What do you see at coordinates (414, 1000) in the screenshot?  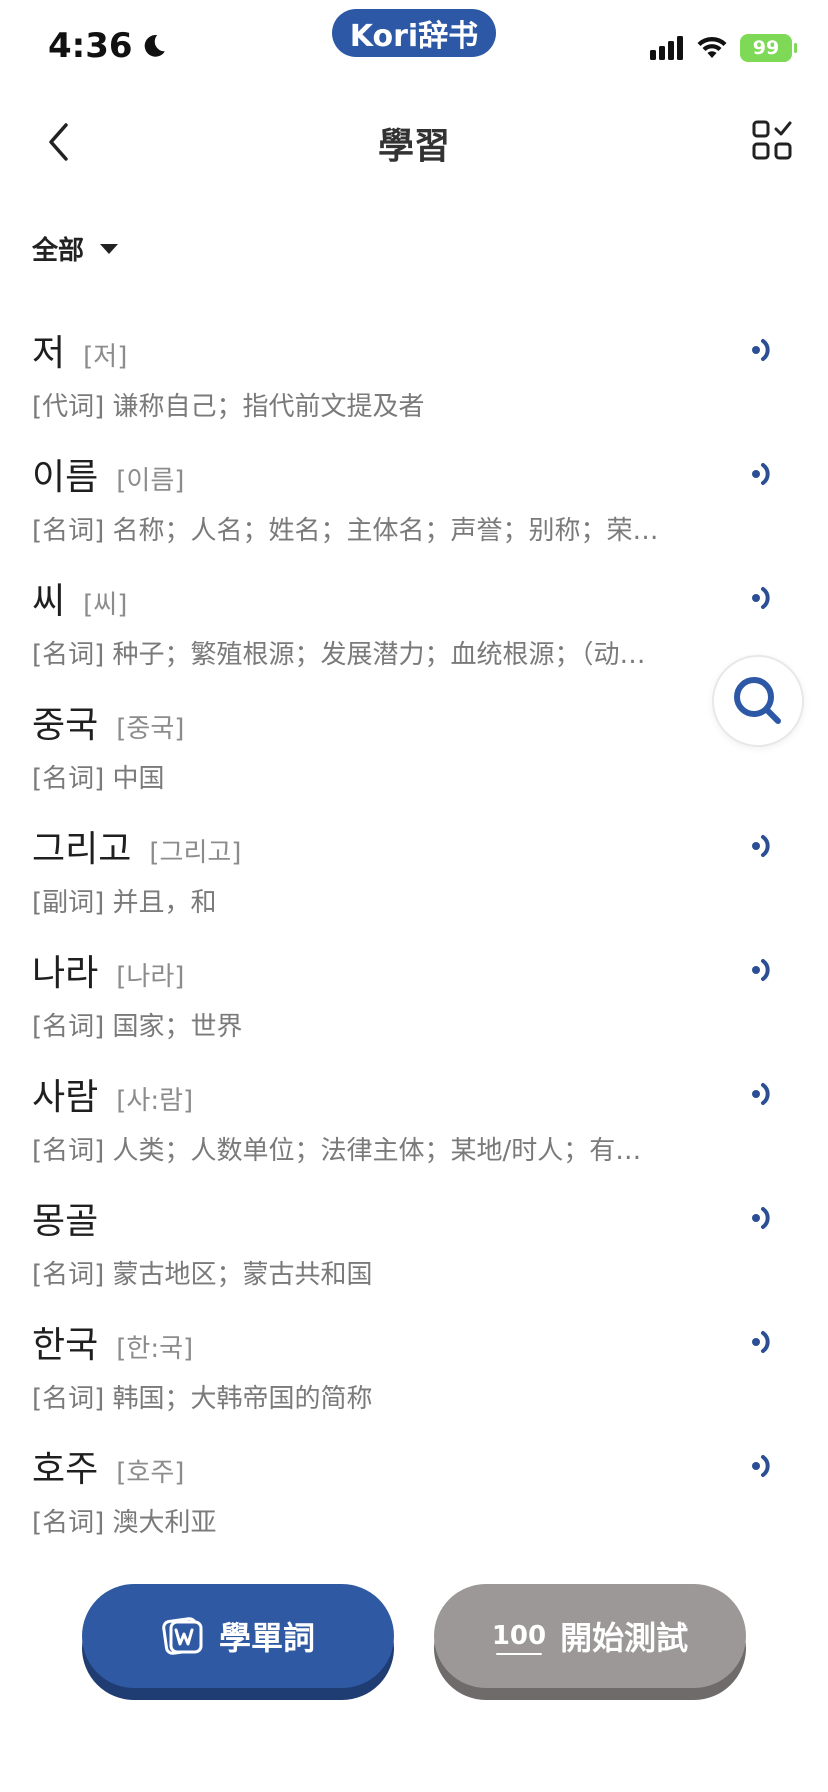 I see `word-row: 나라 [나라] [名词] 国家；世界` at bounding box center [414, 1000].